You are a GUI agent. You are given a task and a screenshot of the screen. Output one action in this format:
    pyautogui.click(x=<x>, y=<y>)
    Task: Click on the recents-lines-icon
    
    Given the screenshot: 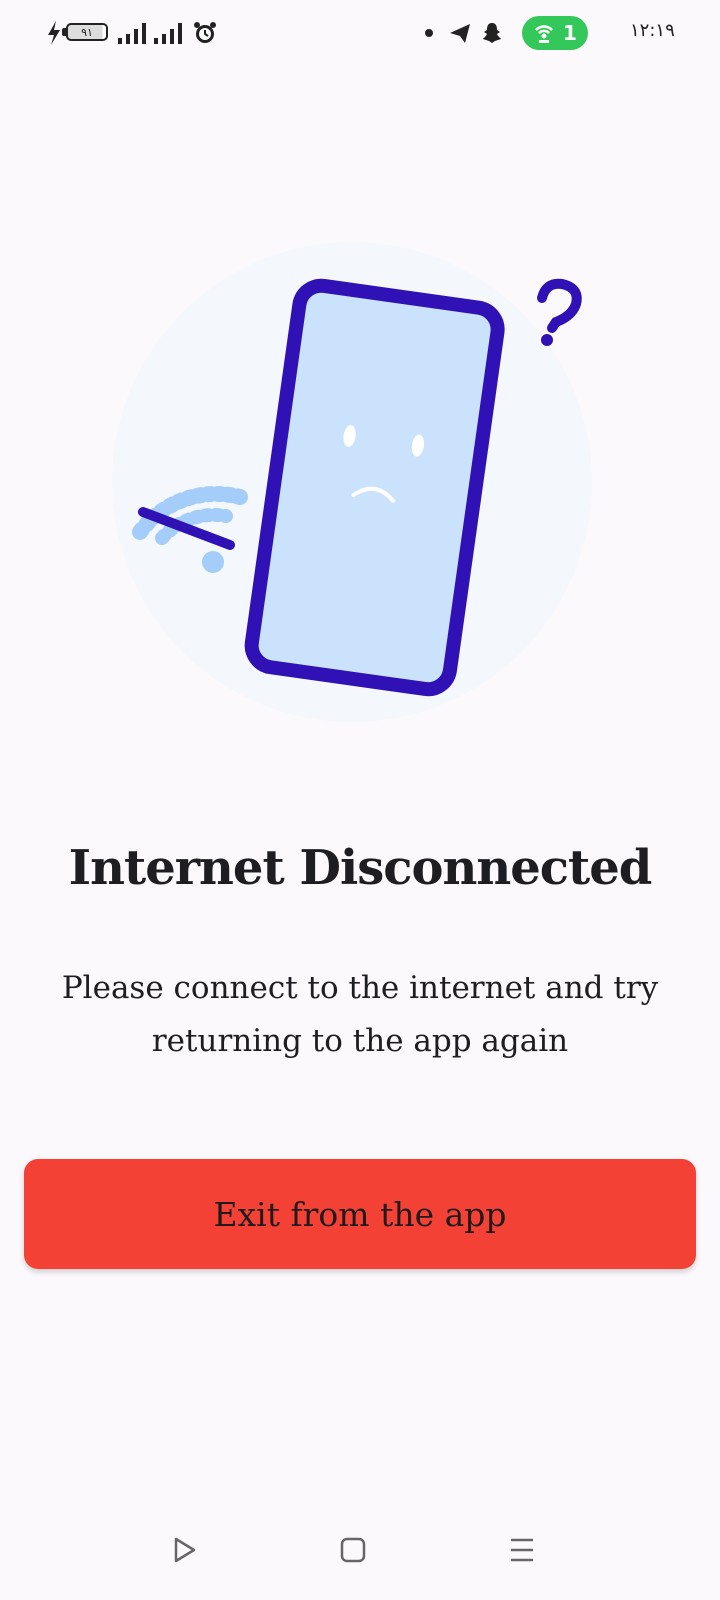 What is the action you would take?
    pyautogui.click(x=522, y=1550)
    